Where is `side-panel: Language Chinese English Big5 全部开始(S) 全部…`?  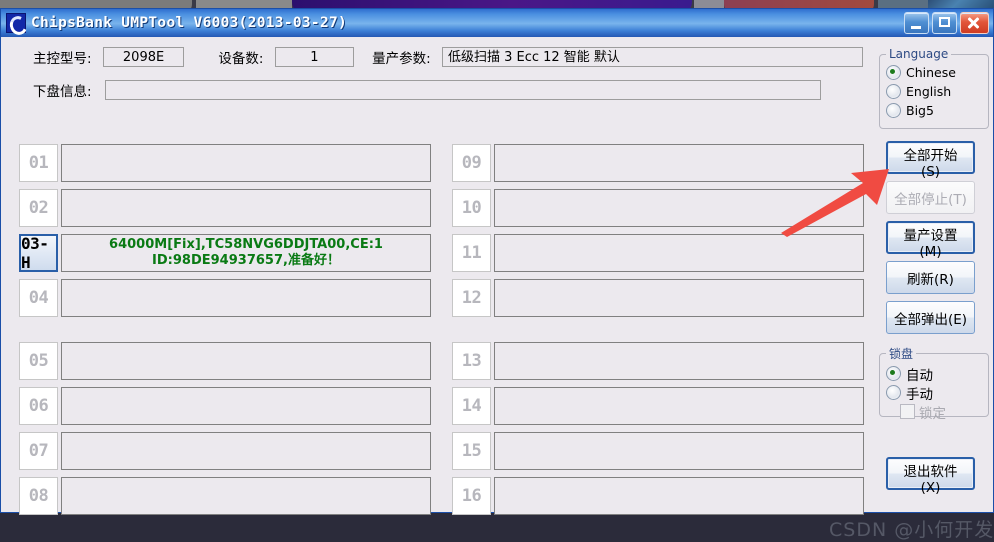
side-panel: Language Chinese English Big5 全部开始(S) 全部… is located at coordinates (934, 266).